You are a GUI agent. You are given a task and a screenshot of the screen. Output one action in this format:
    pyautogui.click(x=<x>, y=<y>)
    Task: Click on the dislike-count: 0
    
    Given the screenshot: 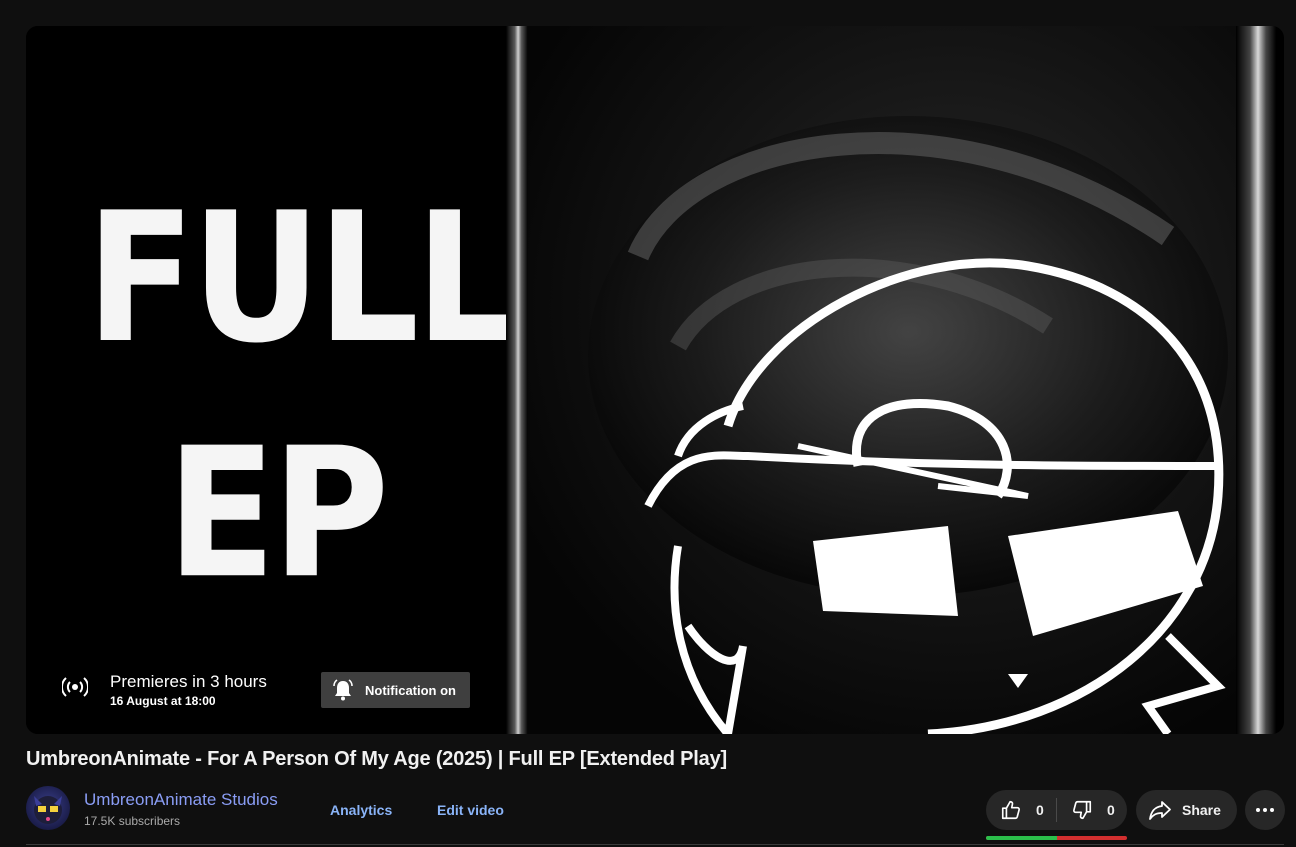 What is the action you would take?
    pyautogui.click(x=1111, y=810)
    